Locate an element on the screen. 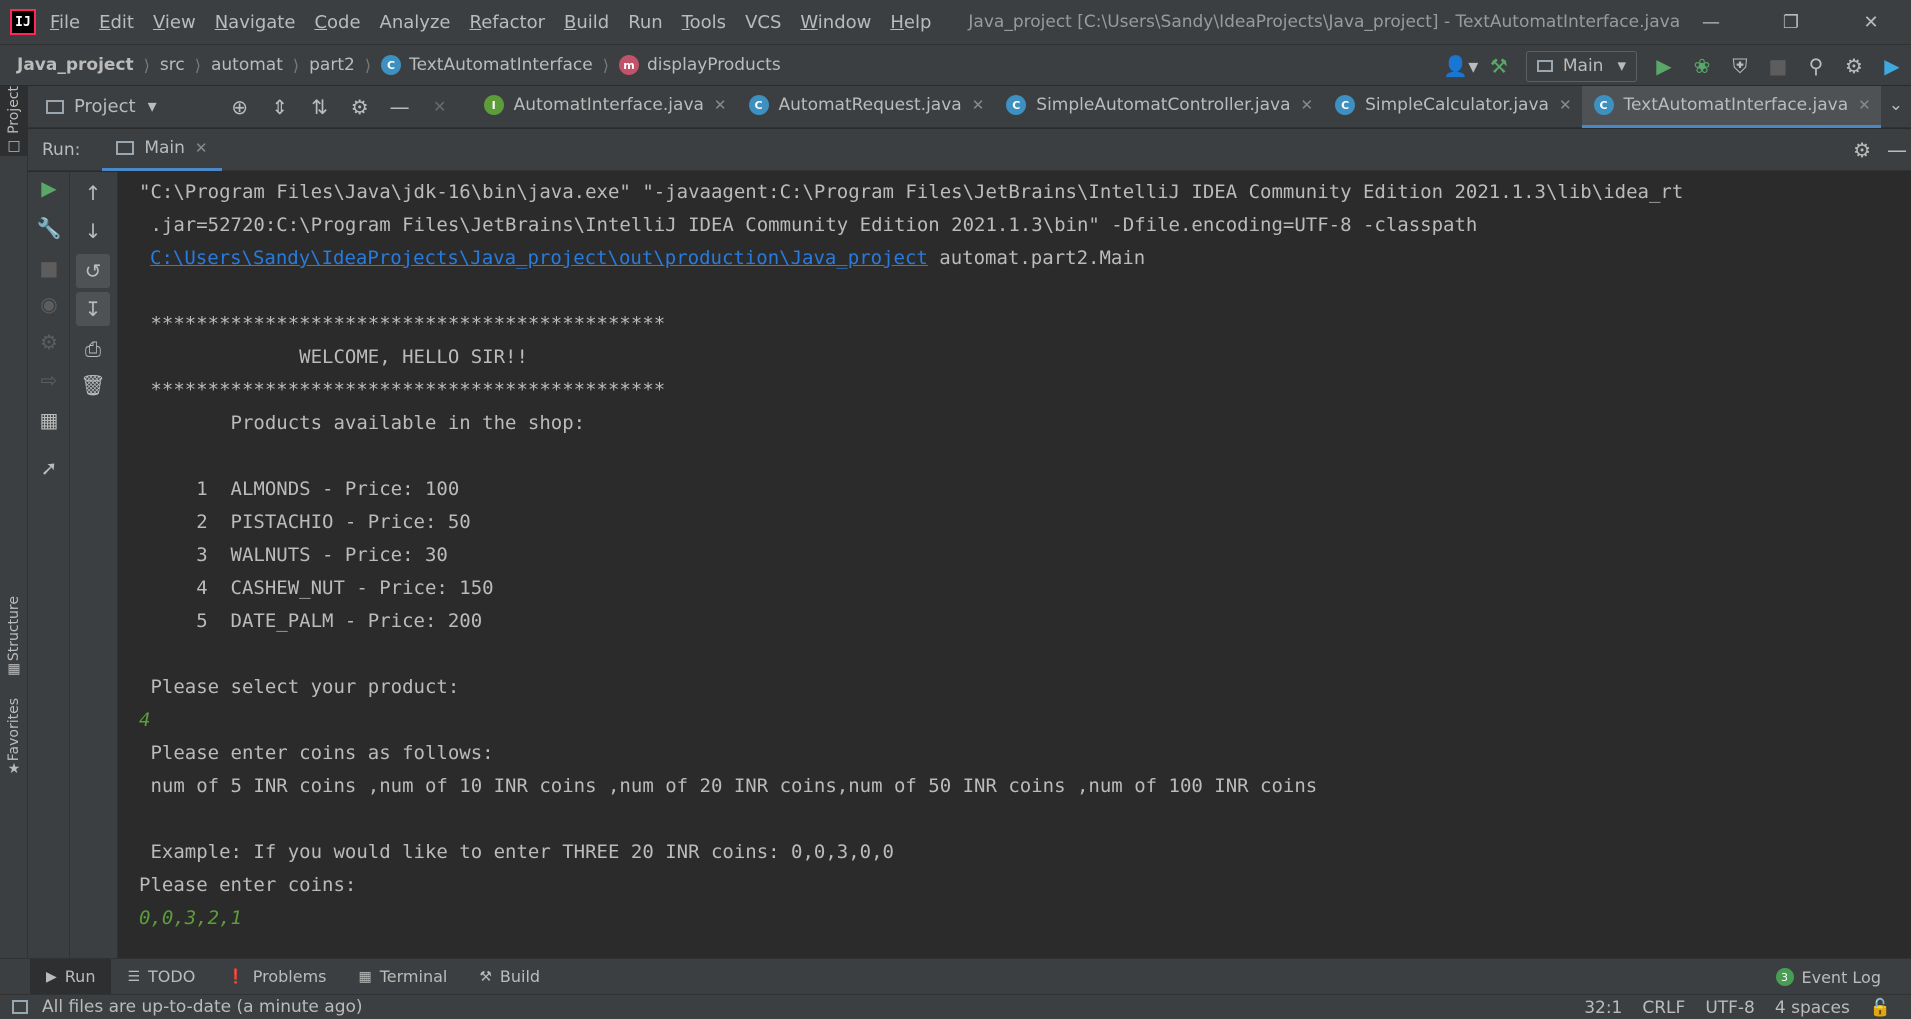 The width and height of the screenshot is (1911, 1019). scroll-to-end-icon: ↧ is located at coordinates (93, 309).